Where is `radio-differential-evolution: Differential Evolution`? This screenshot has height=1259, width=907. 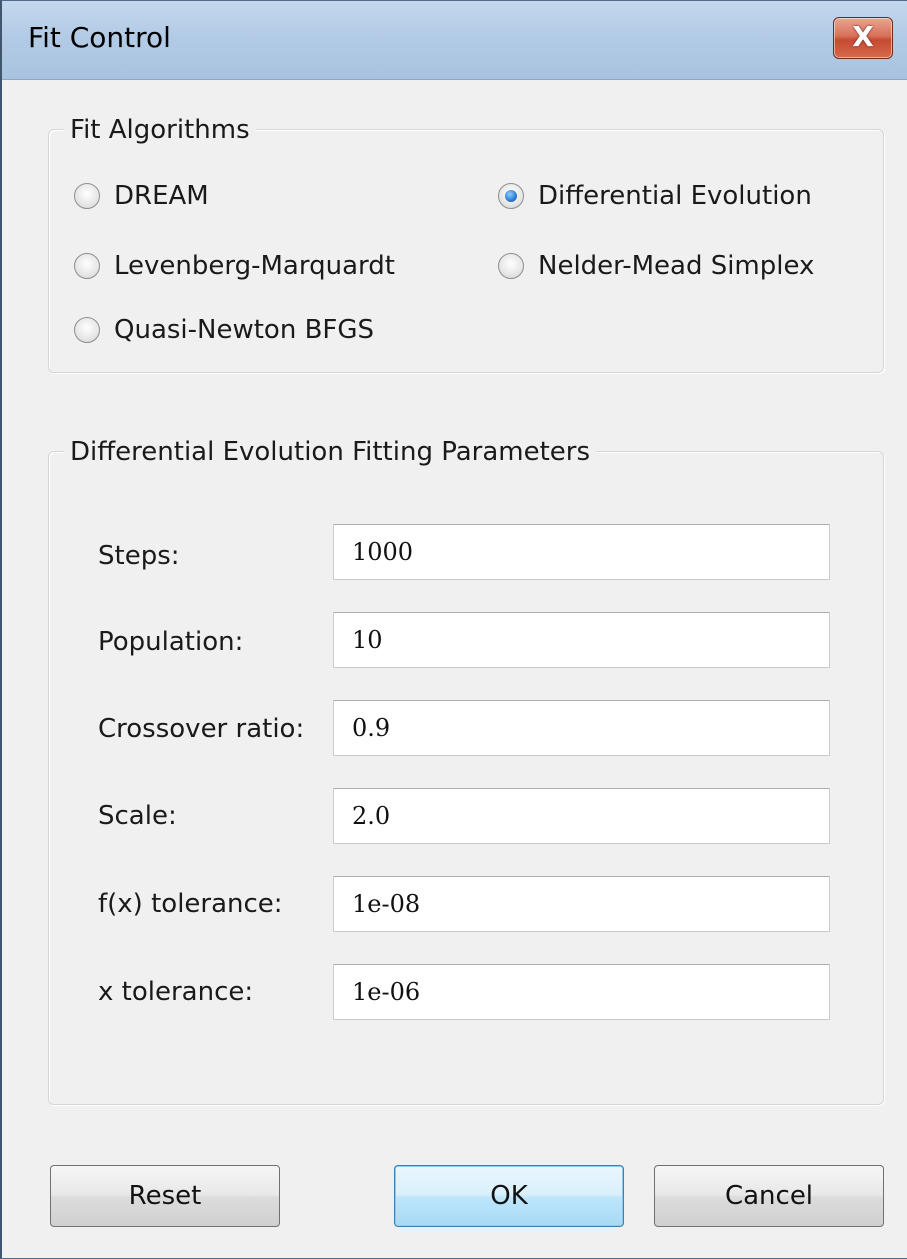
radio-differential-evolution: Differential Evolution is located at coordinates (655, 196).